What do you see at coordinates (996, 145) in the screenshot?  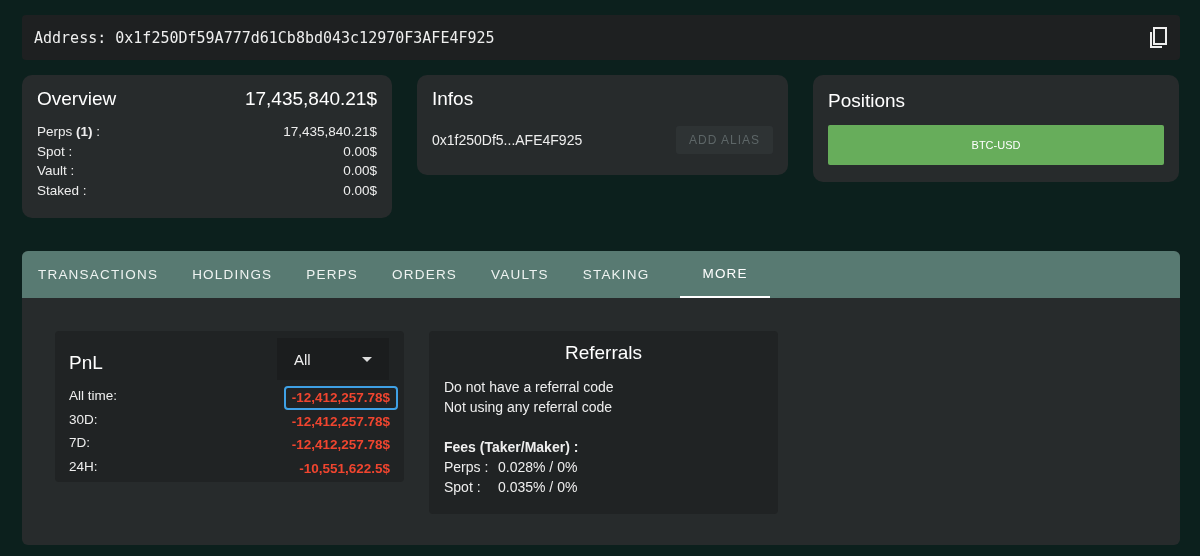 I see `position-button: BTC-USD` at bounding box center [996, 145].